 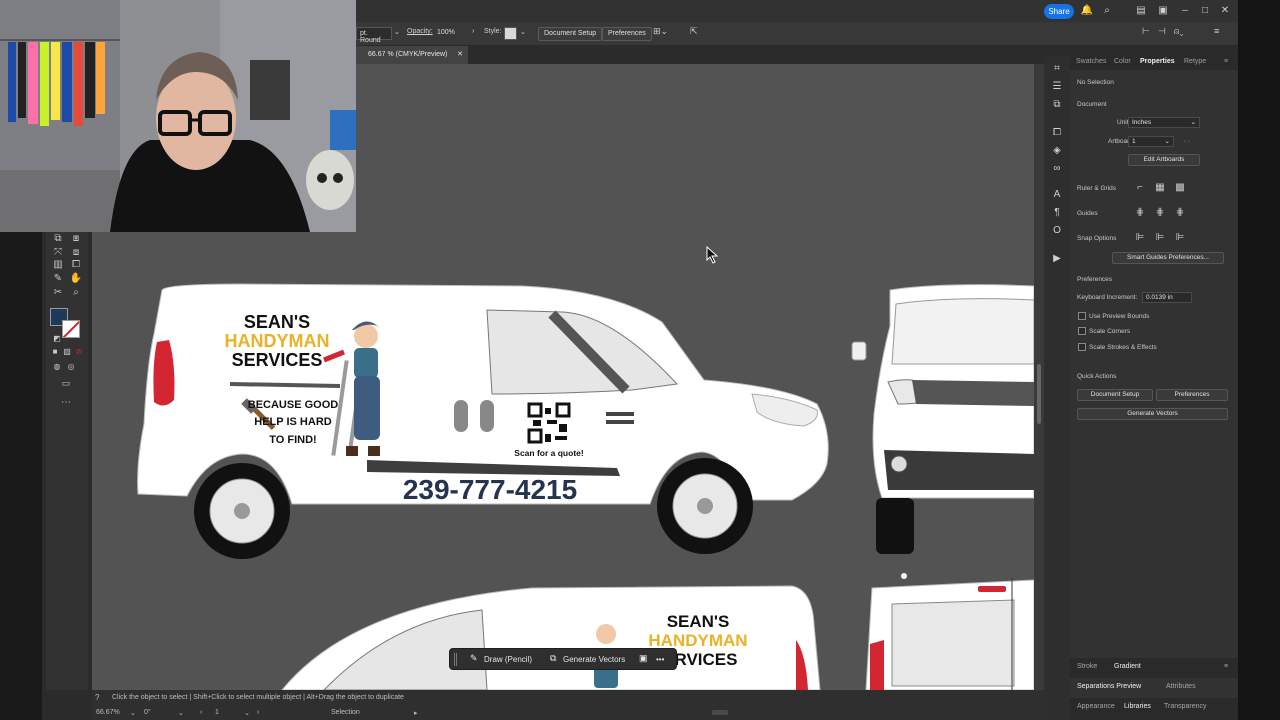 I want to click on close-icon: ✕, so click(x=1225, y=11).